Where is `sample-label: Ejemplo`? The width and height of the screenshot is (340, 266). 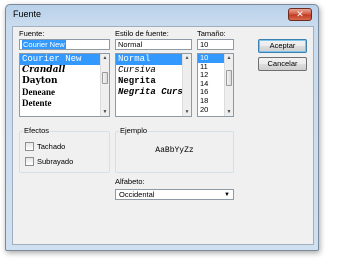
sample-label: Ejemplo is located at coordinates (134, 130).